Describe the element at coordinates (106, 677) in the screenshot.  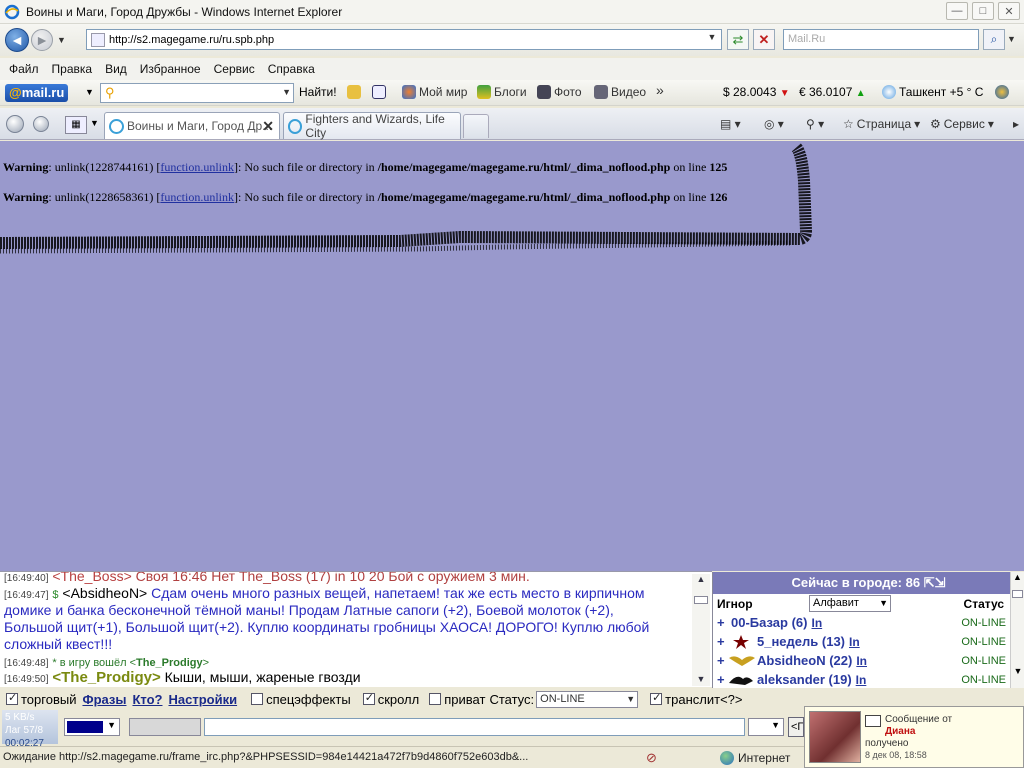
I see `chat-nick: <The_Prodigy>` at that location.